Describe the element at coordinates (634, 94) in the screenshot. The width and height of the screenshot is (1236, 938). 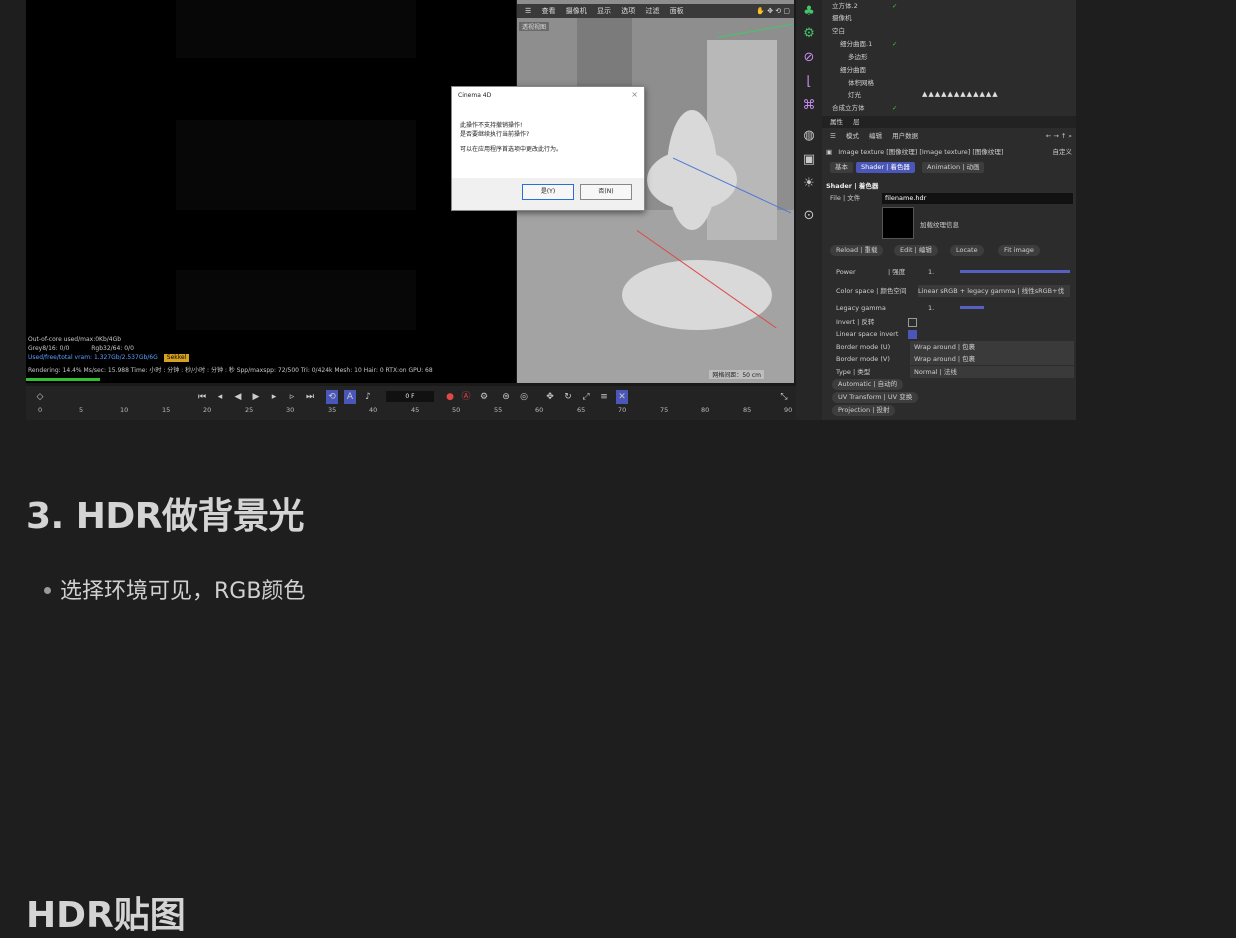
I see `close-icon: ×` at that location.